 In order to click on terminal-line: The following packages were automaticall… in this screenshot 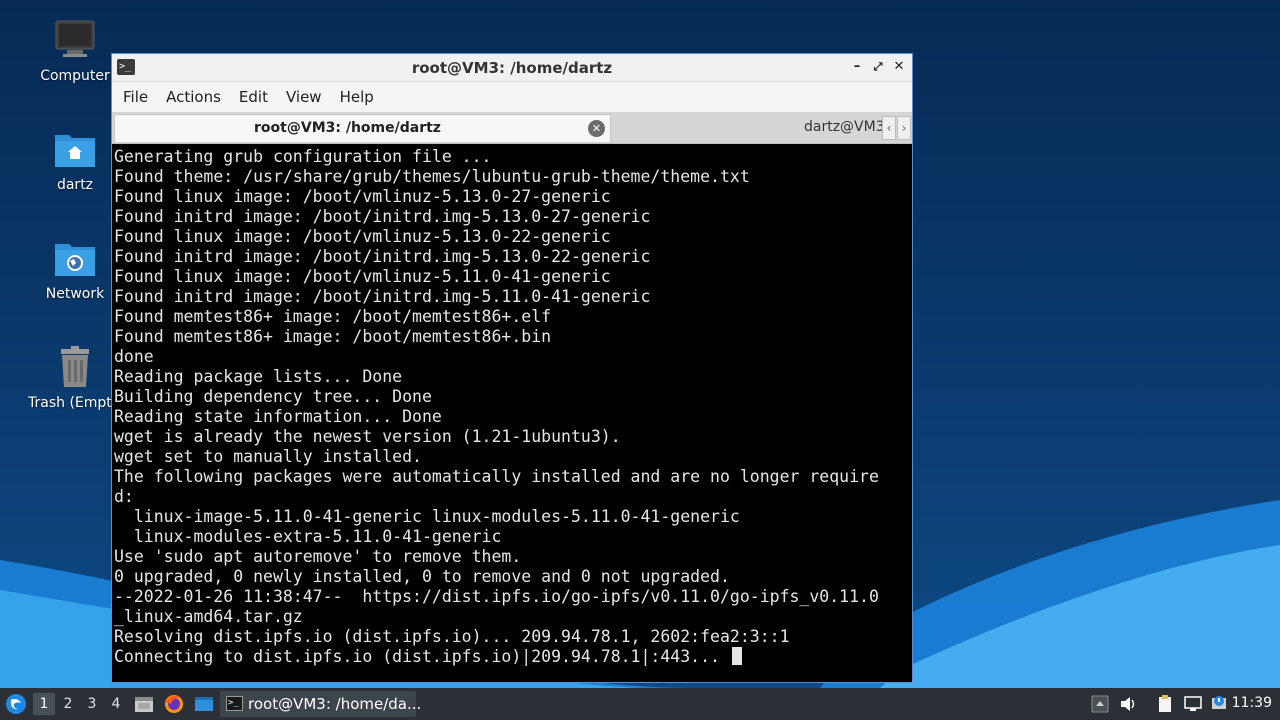, I will do `click(496, 476)`.